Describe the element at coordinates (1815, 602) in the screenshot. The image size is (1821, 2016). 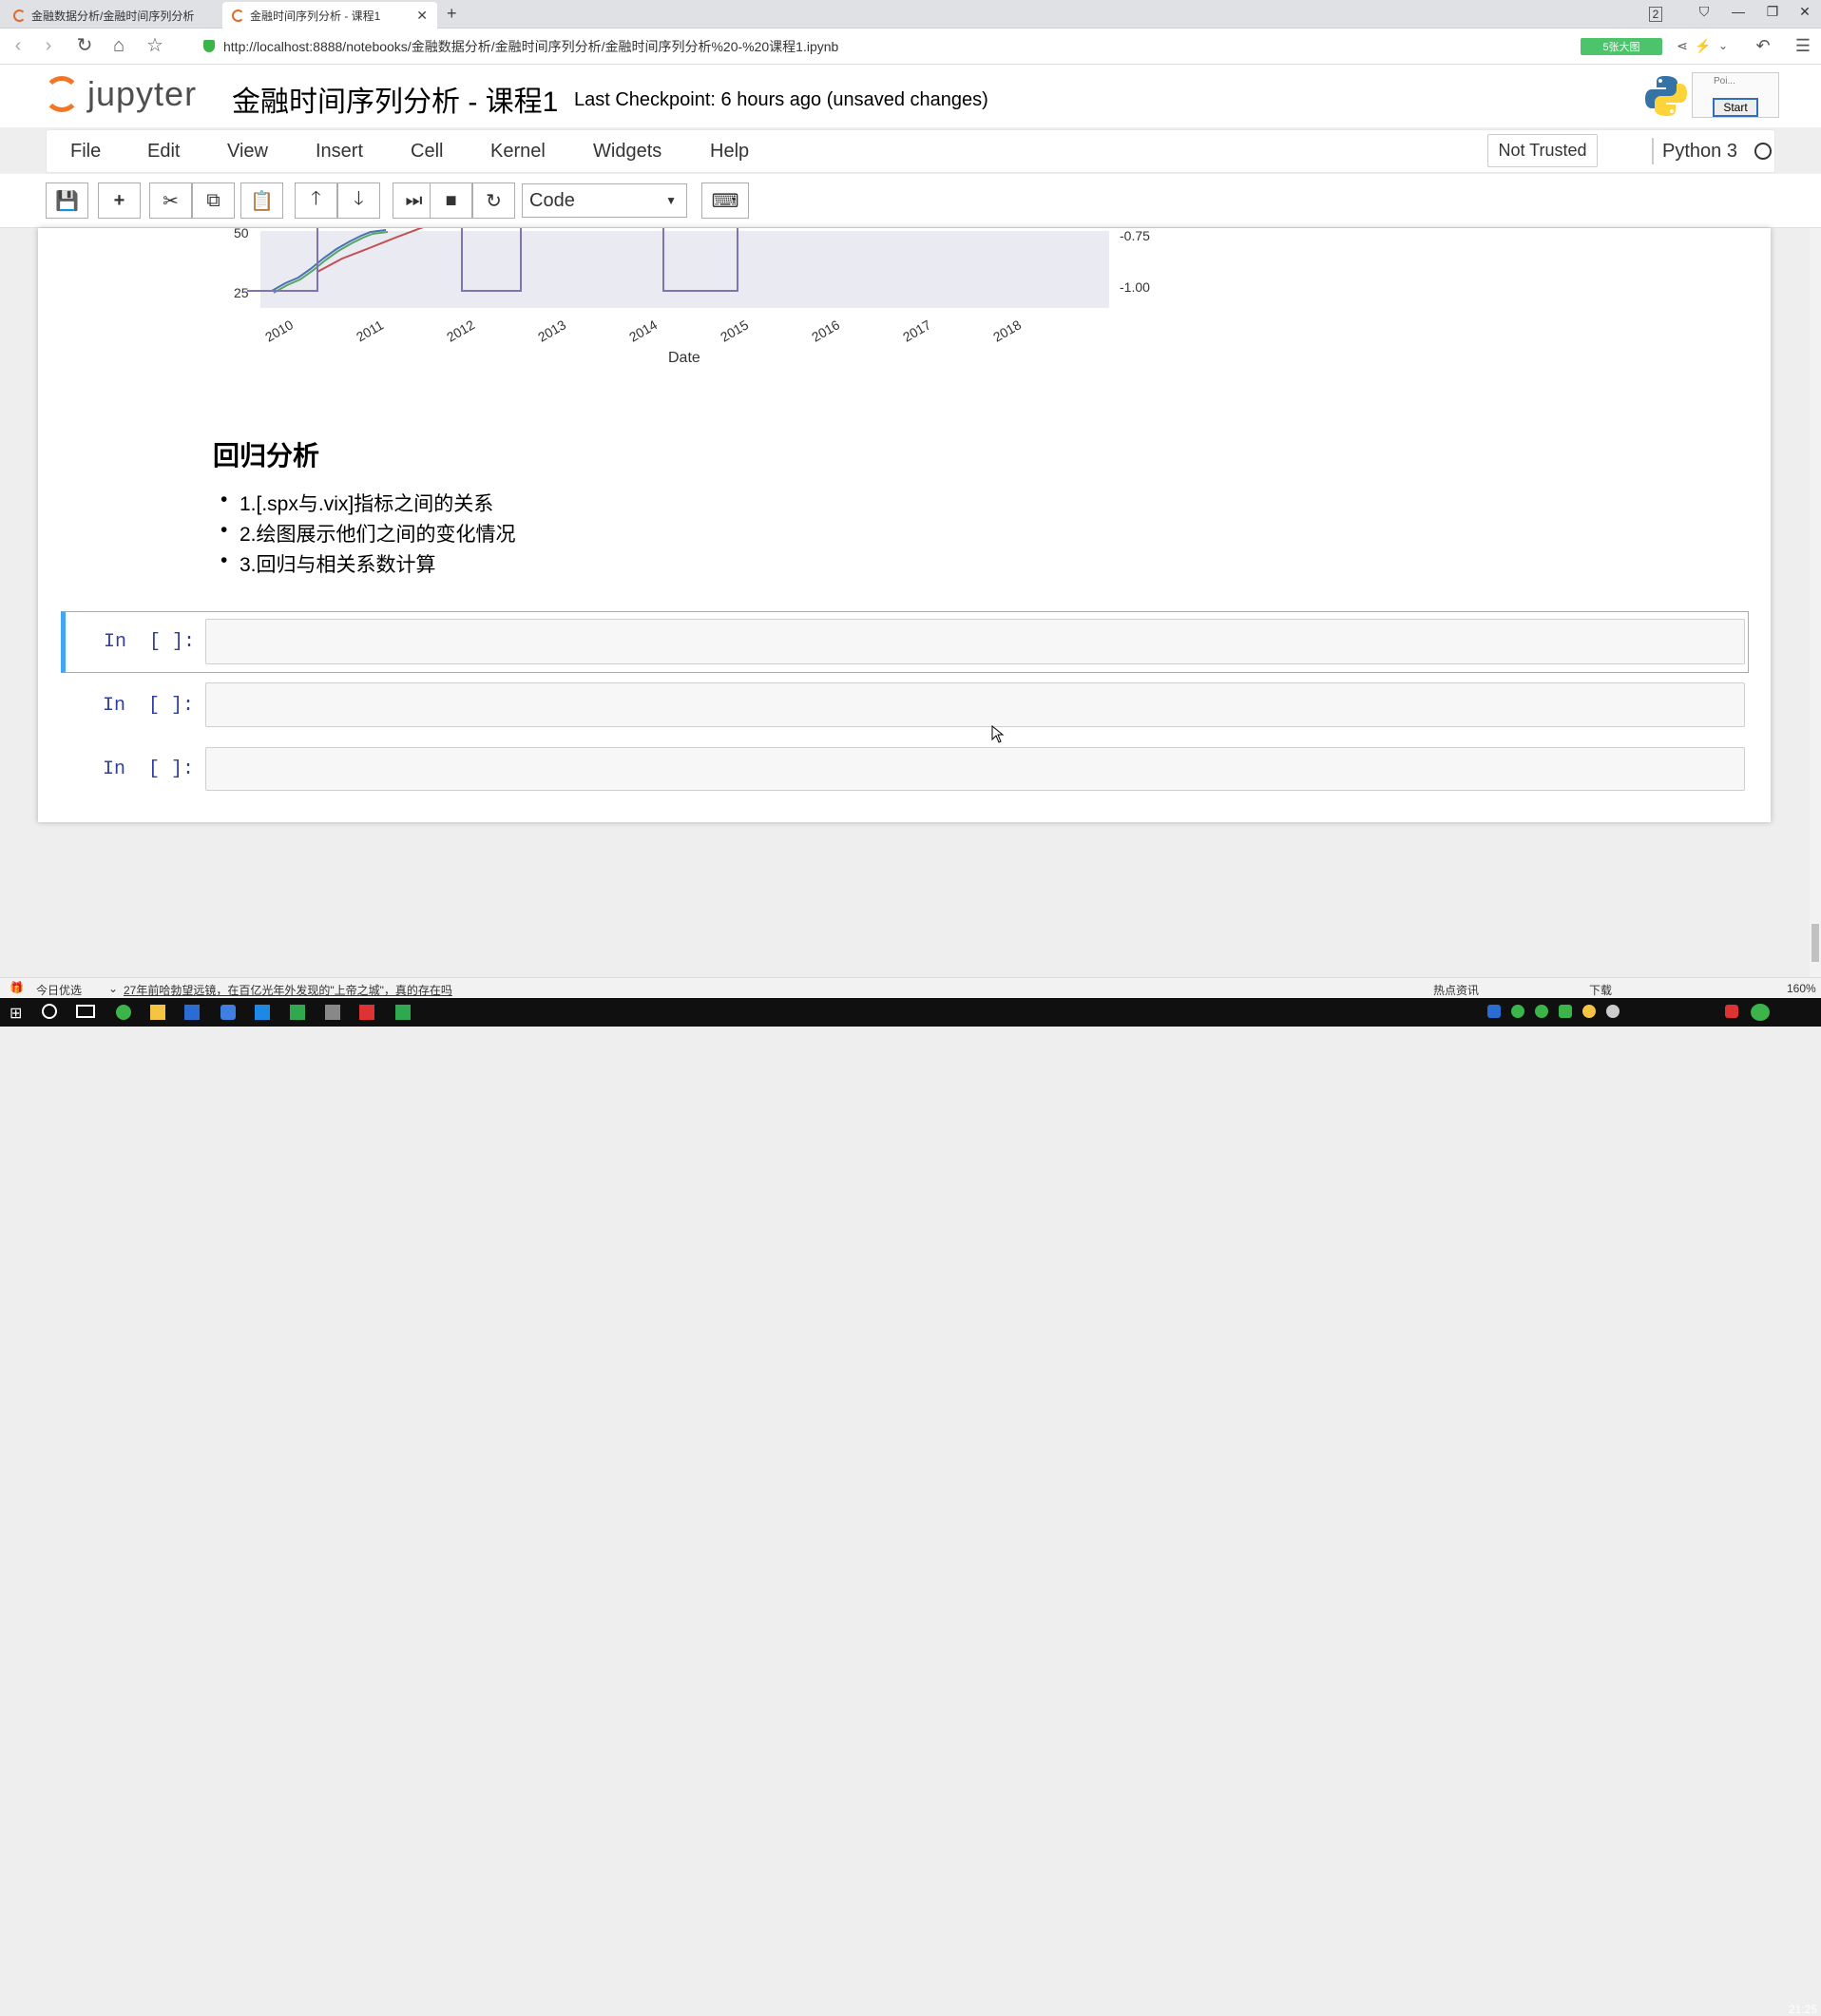
I see `page-scrollbar` at that location.